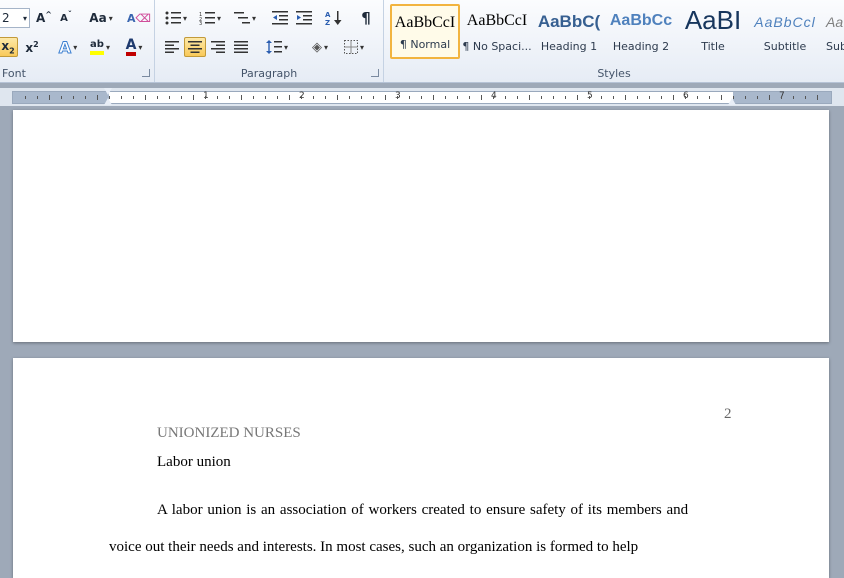 Image resolution: width=844 pixels, height=578 pixels. Describe the element at coordinates (835, 46) in the screenshot. I see `style-name-subtle: Sub` at that location.